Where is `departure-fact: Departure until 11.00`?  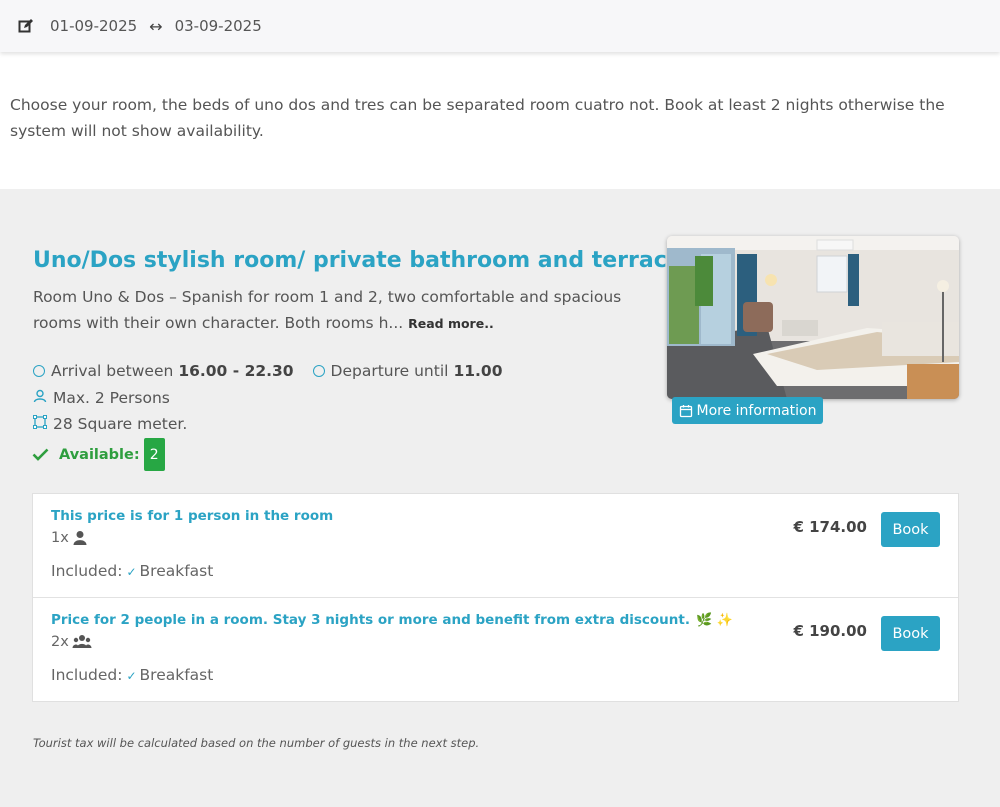
departure-fact: Departure until 11.00 is located at coordinates (407, 371).